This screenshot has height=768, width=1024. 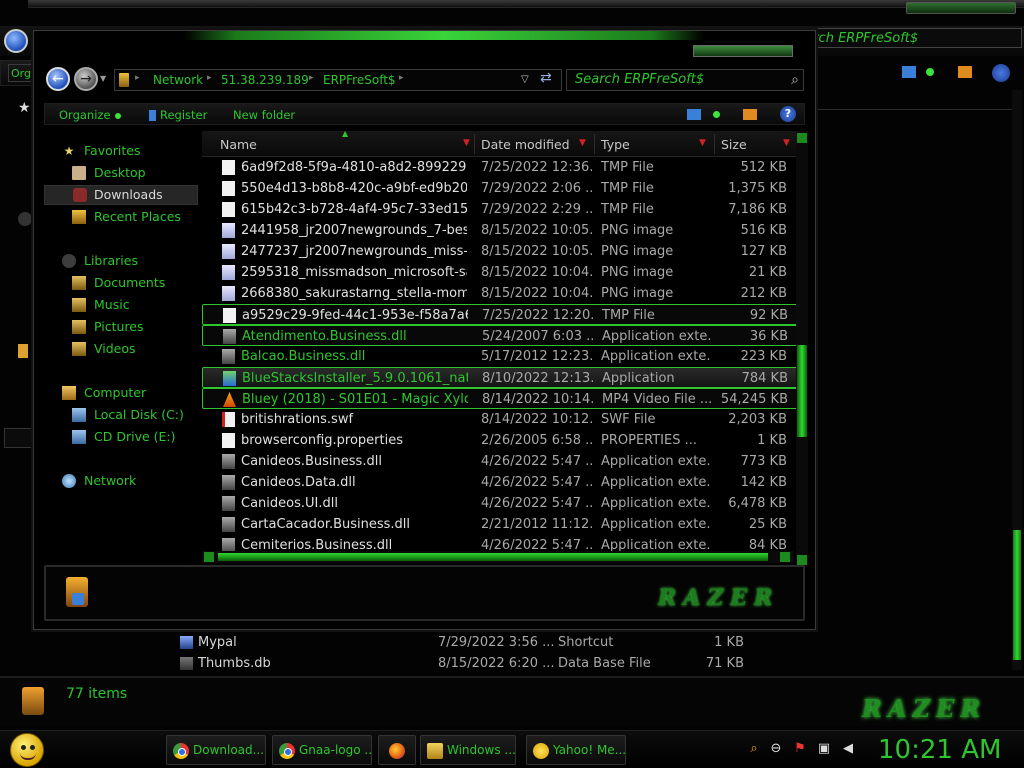 What do you see at coordinates (121, 151) in the screenshot?
I see `sidebar-item-favorites: ★ Favorites` at bounding box center [121, 151].